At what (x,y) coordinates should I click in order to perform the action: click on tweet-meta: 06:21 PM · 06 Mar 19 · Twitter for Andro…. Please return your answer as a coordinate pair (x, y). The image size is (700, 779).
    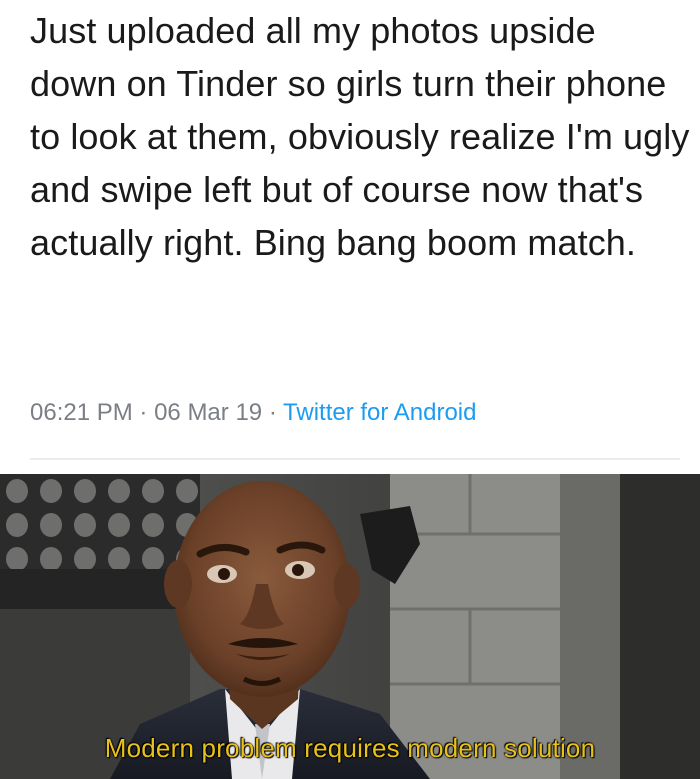
    Looking at the image, I should click on (253, 413).